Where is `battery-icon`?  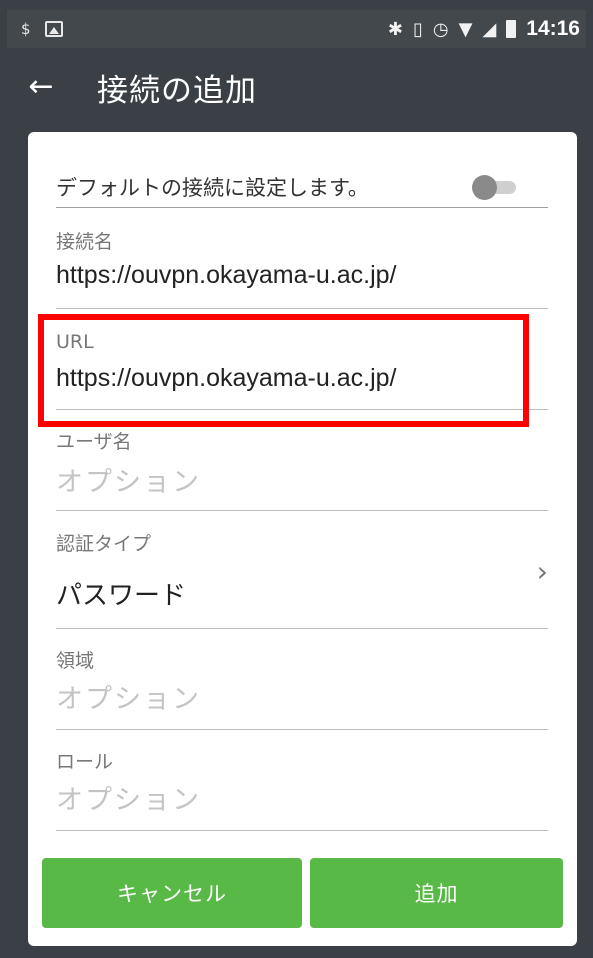 battery-icon is located at coordinates (511, 29).